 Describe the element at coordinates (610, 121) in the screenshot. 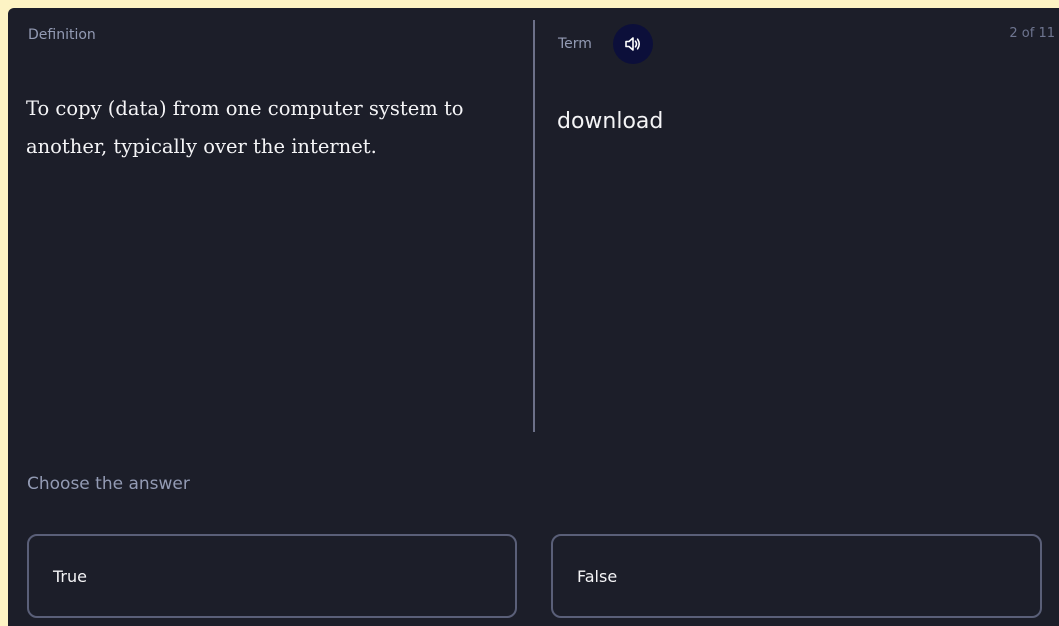

I see `term-text: download` at that location.